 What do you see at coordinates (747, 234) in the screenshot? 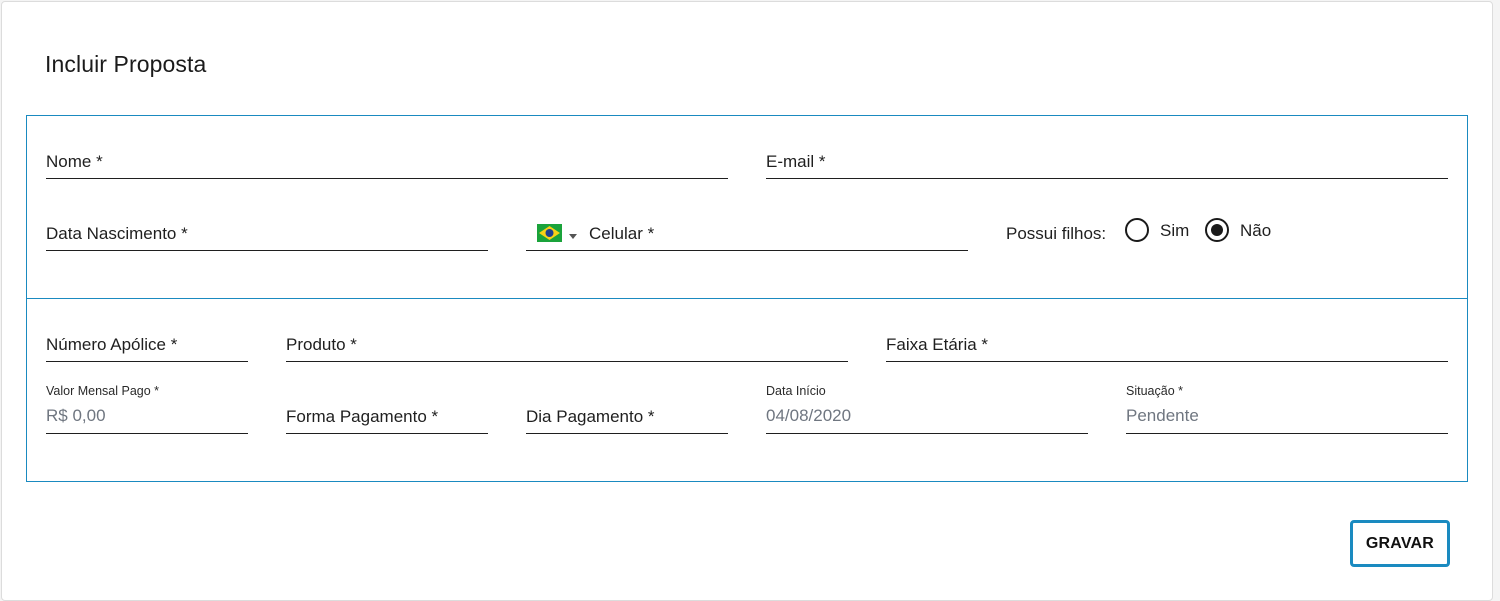
I see `celular-field: Celular *` at bounding box center [747, 234].